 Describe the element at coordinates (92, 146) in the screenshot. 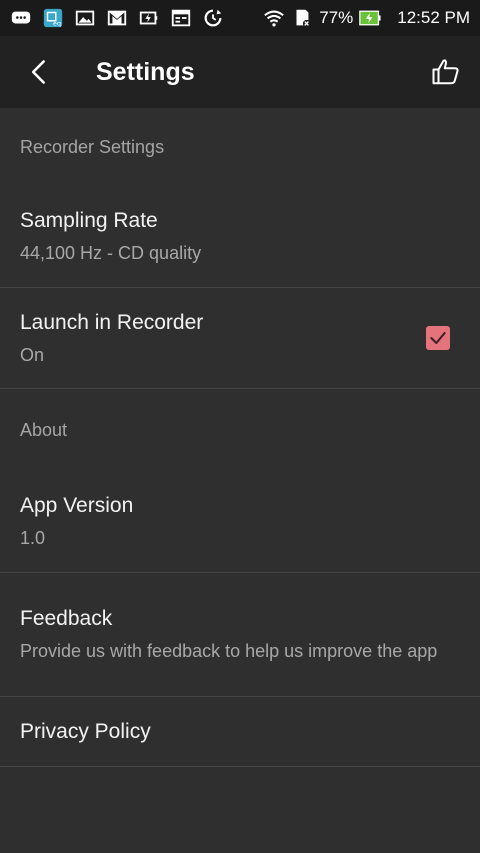

I see `section-header-recorder: Recorder Settings` at that location.